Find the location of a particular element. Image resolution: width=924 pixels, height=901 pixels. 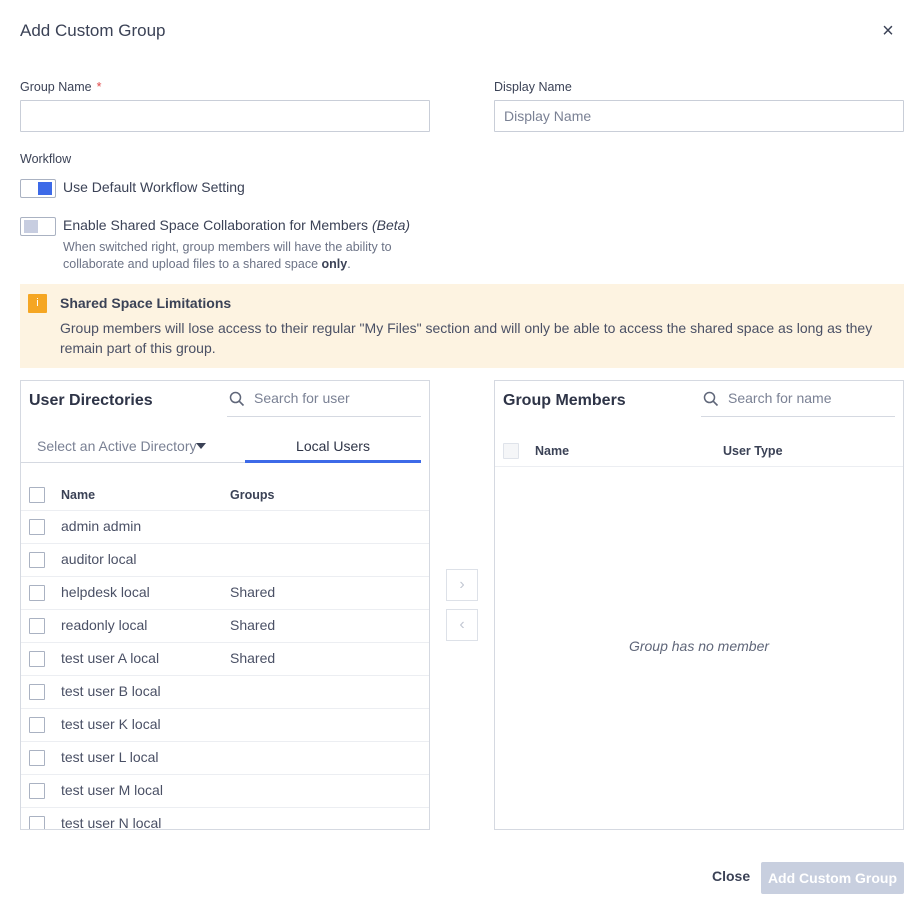

group-members-title: Group Members is located at coordinates (564, 400).